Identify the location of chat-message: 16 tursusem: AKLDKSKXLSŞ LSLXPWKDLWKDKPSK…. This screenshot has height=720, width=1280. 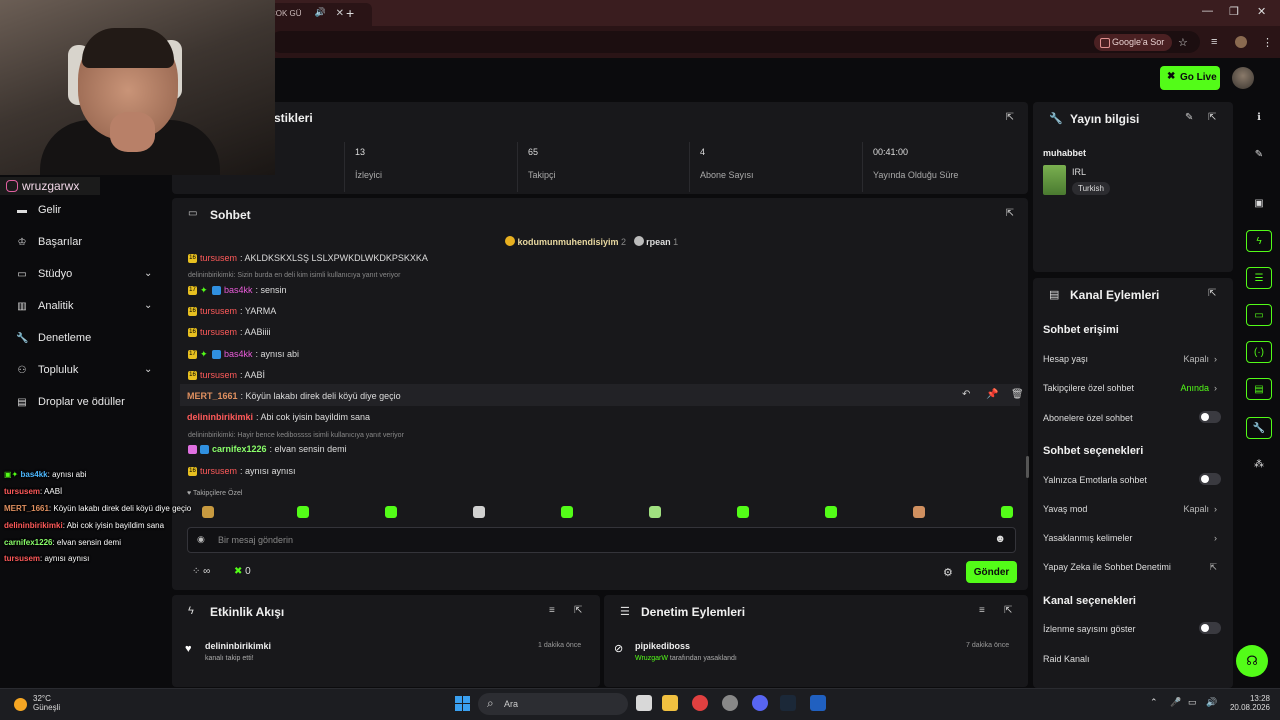
(308, 258).